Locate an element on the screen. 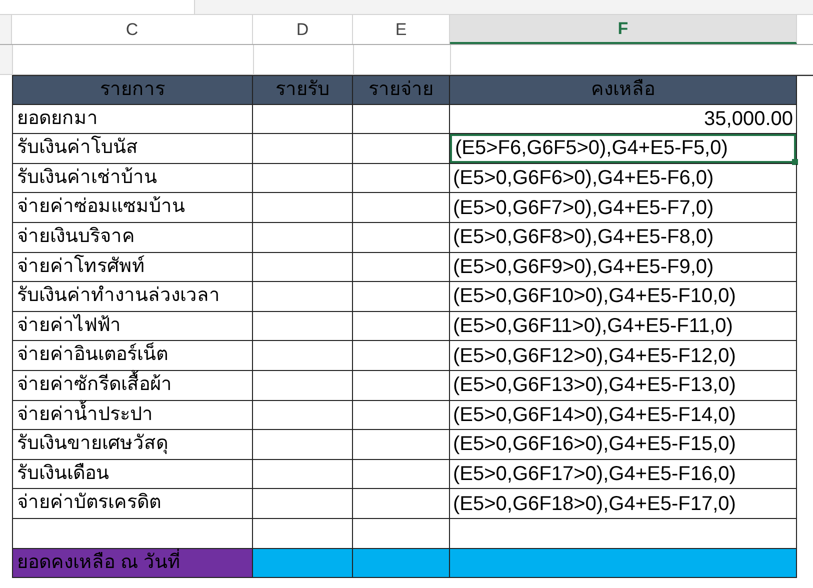  table-cell: 35,000.00 is located at coordinates (623, 119).